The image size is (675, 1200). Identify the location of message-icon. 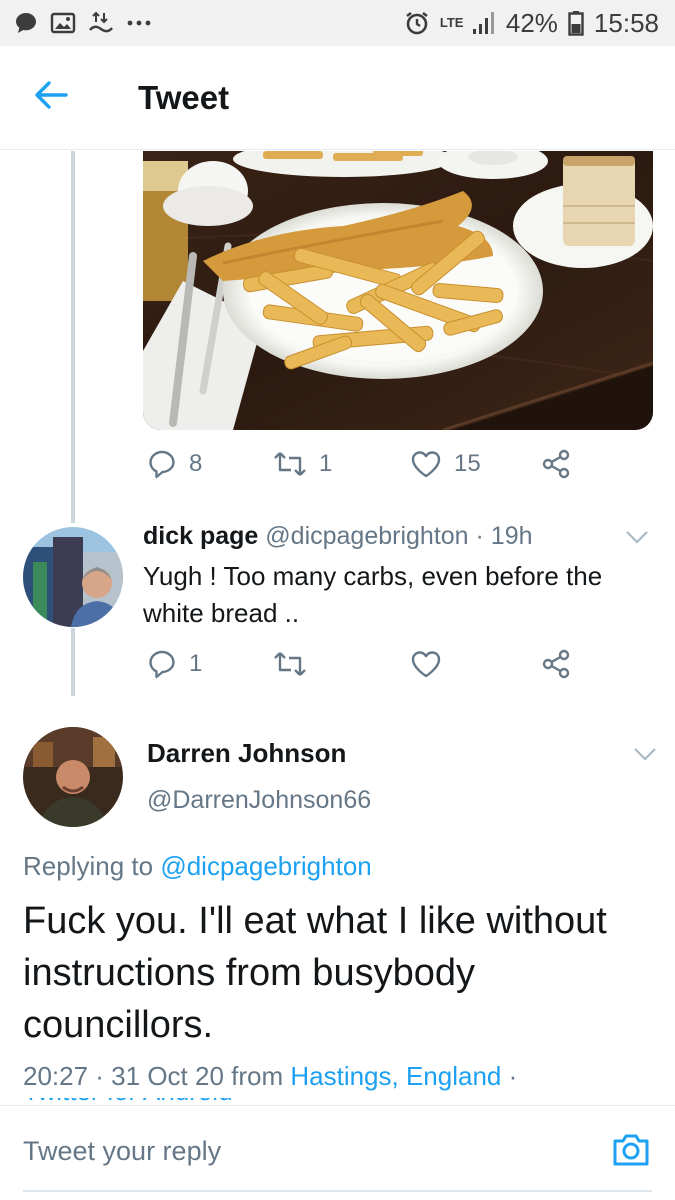
(26, 23).